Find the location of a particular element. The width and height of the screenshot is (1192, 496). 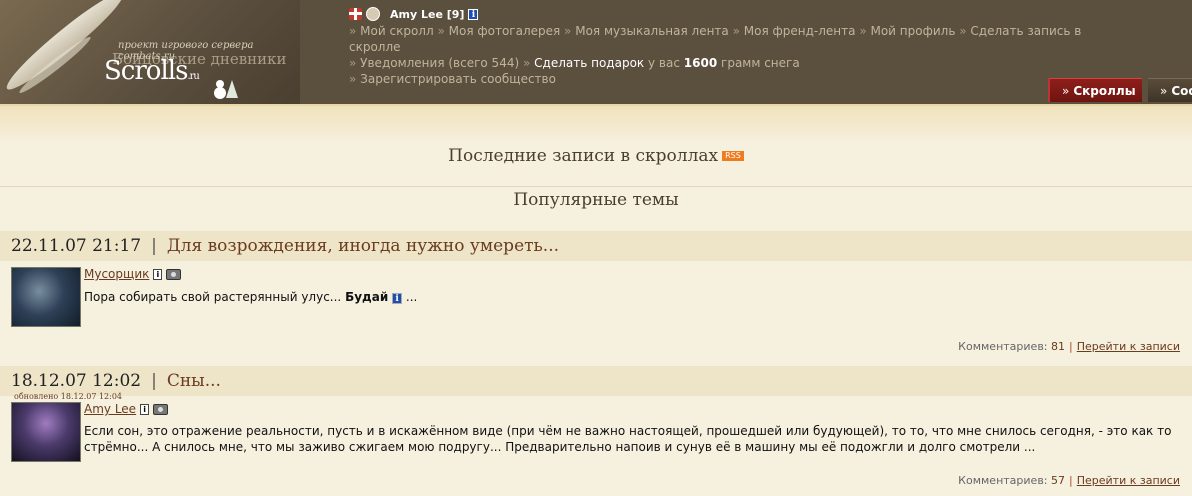

rss-icon: RSS is located at coordinates (733, 156).